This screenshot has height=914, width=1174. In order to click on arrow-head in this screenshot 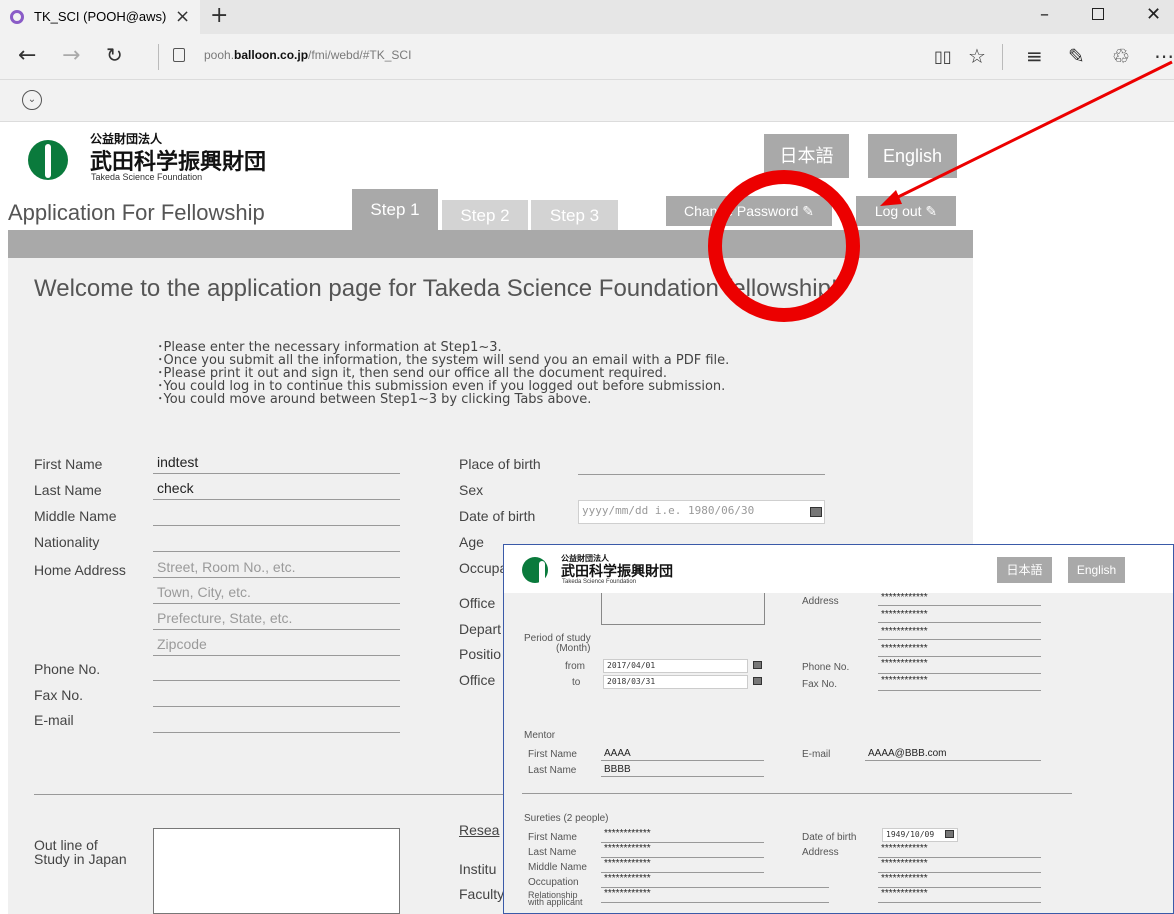, I will do `click(891, 198)`.